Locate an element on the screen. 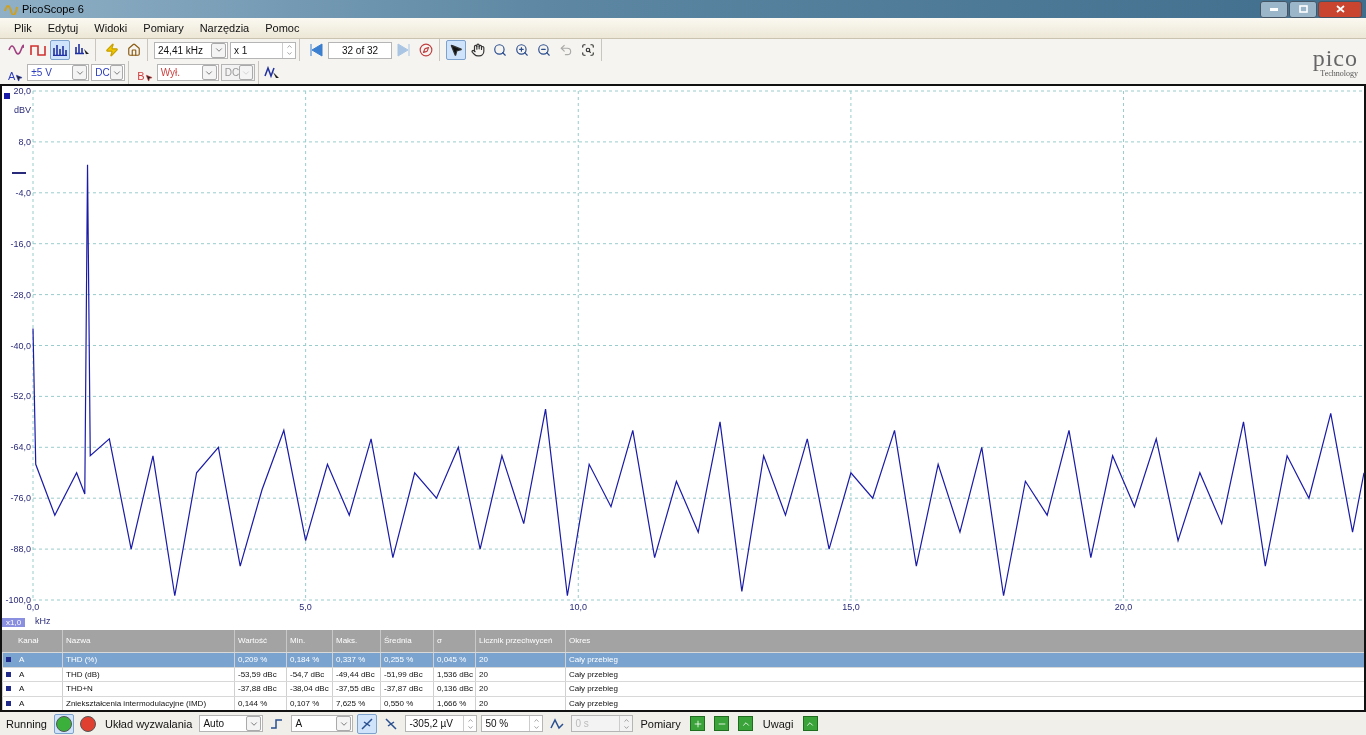  x-tick-label: 0,0 is located at coordinates (33, 607).